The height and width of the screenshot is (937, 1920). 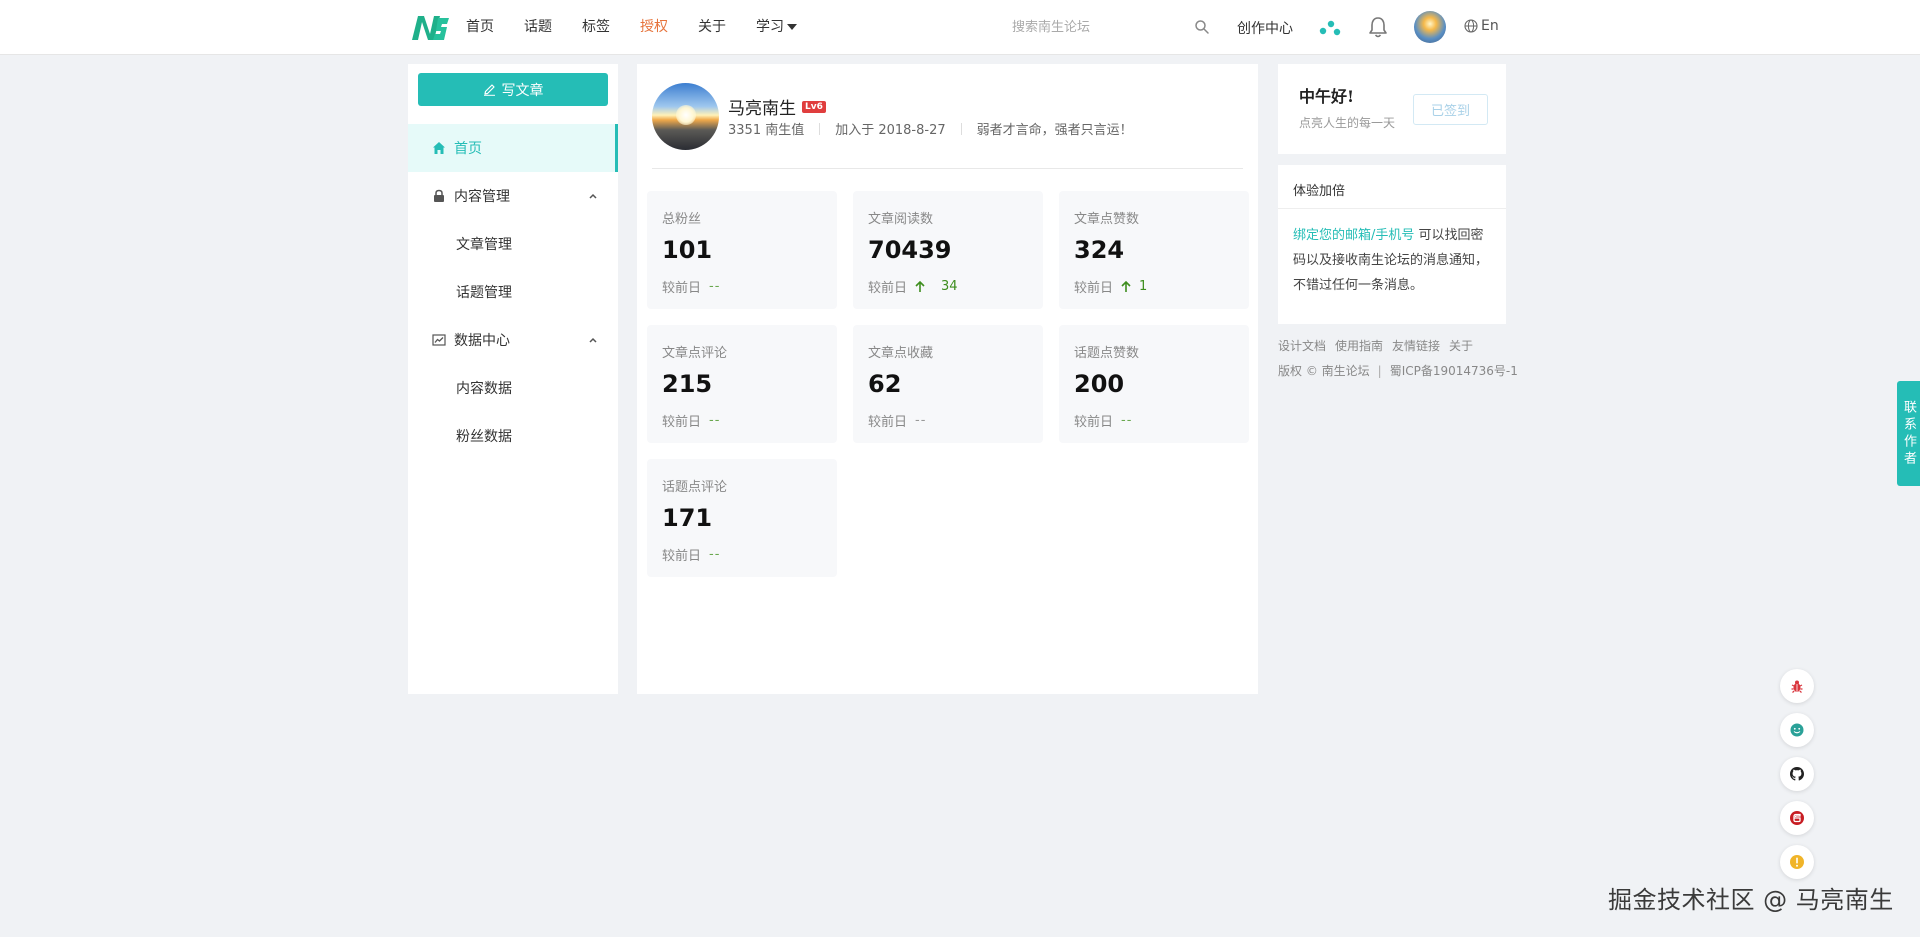 What do you see at coordinates (1133, 286) in the screenshot?
I see `compare-up: 1` at bounding box center [1133, 286].